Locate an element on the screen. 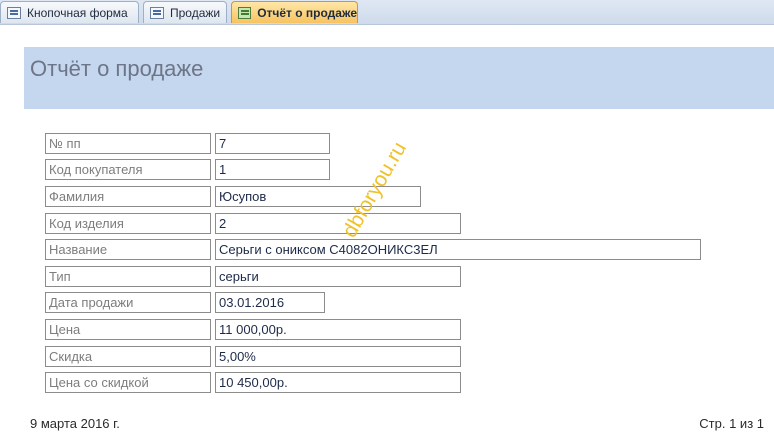 The image size is (774, 434). tab-label: Продажи is located at coordinates (195, 12).